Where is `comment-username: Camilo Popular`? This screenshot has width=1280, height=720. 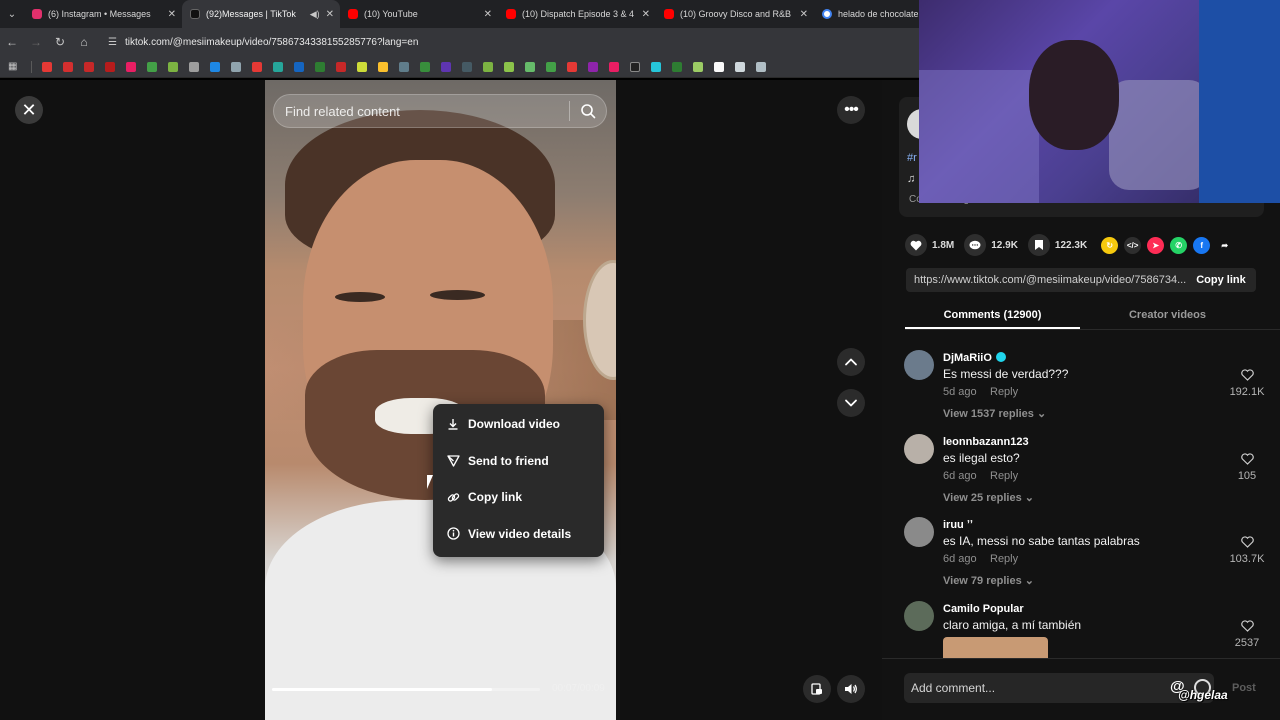
comment-username: Camilo Popular is located at coordinates (983, 609).